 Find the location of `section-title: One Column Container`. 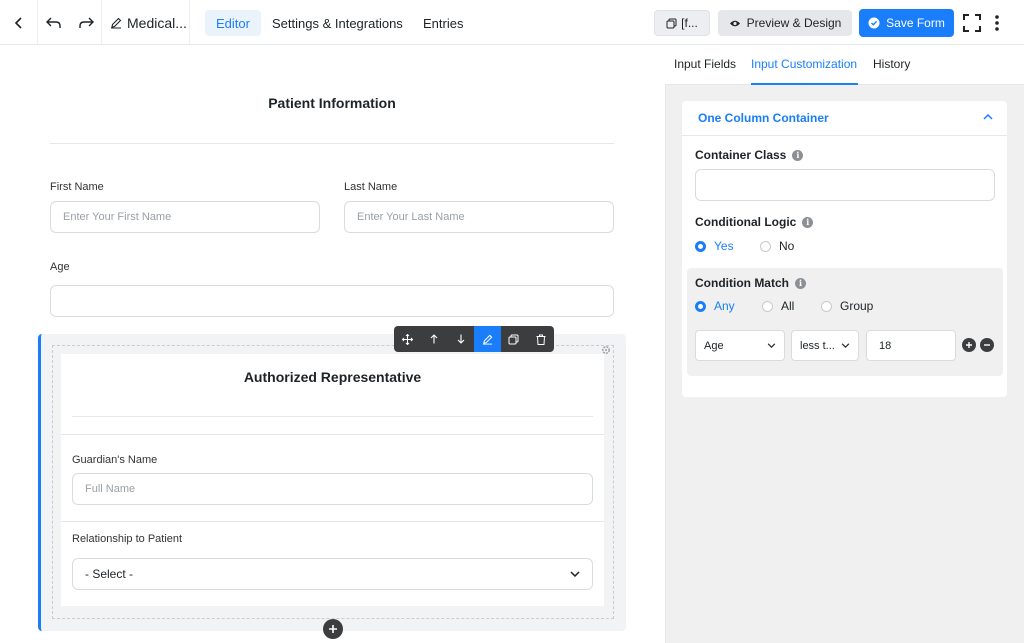

section-title: One Column Container is located at coordinates (763, 118).